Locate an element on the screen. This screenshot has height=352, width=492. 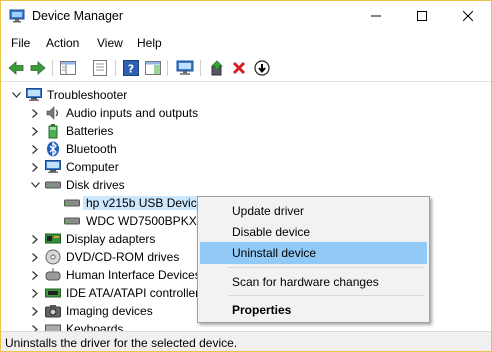
tree-root-label: Troubleshooter is located at coordinates (87, 95).